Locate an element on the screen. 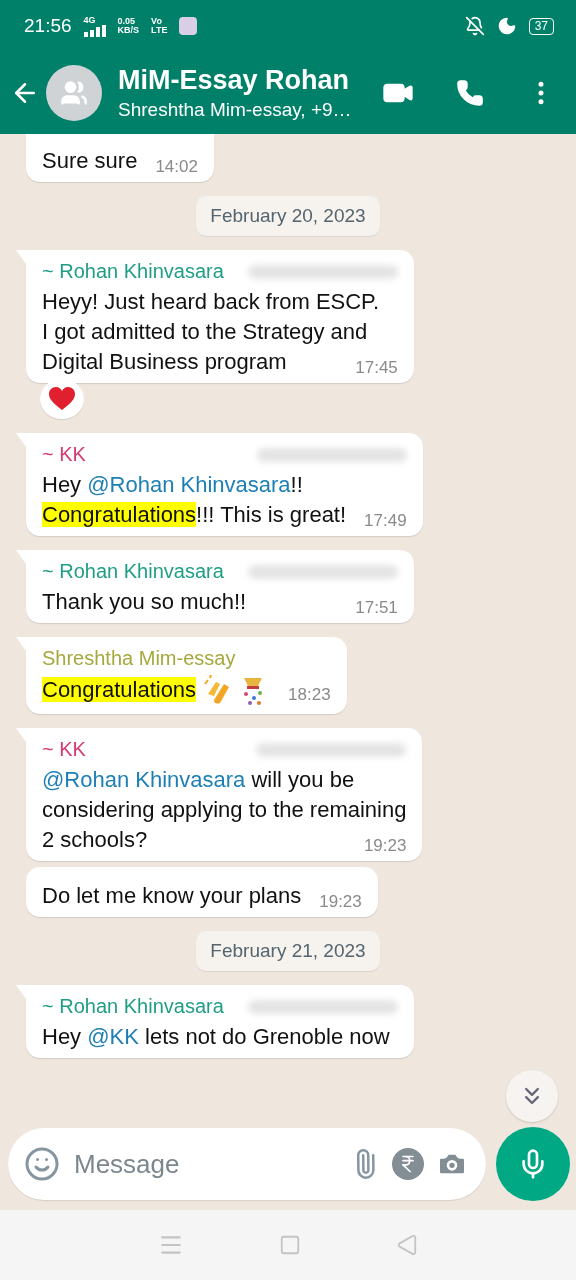  reaction-badge is located at coordinates (62, 399).